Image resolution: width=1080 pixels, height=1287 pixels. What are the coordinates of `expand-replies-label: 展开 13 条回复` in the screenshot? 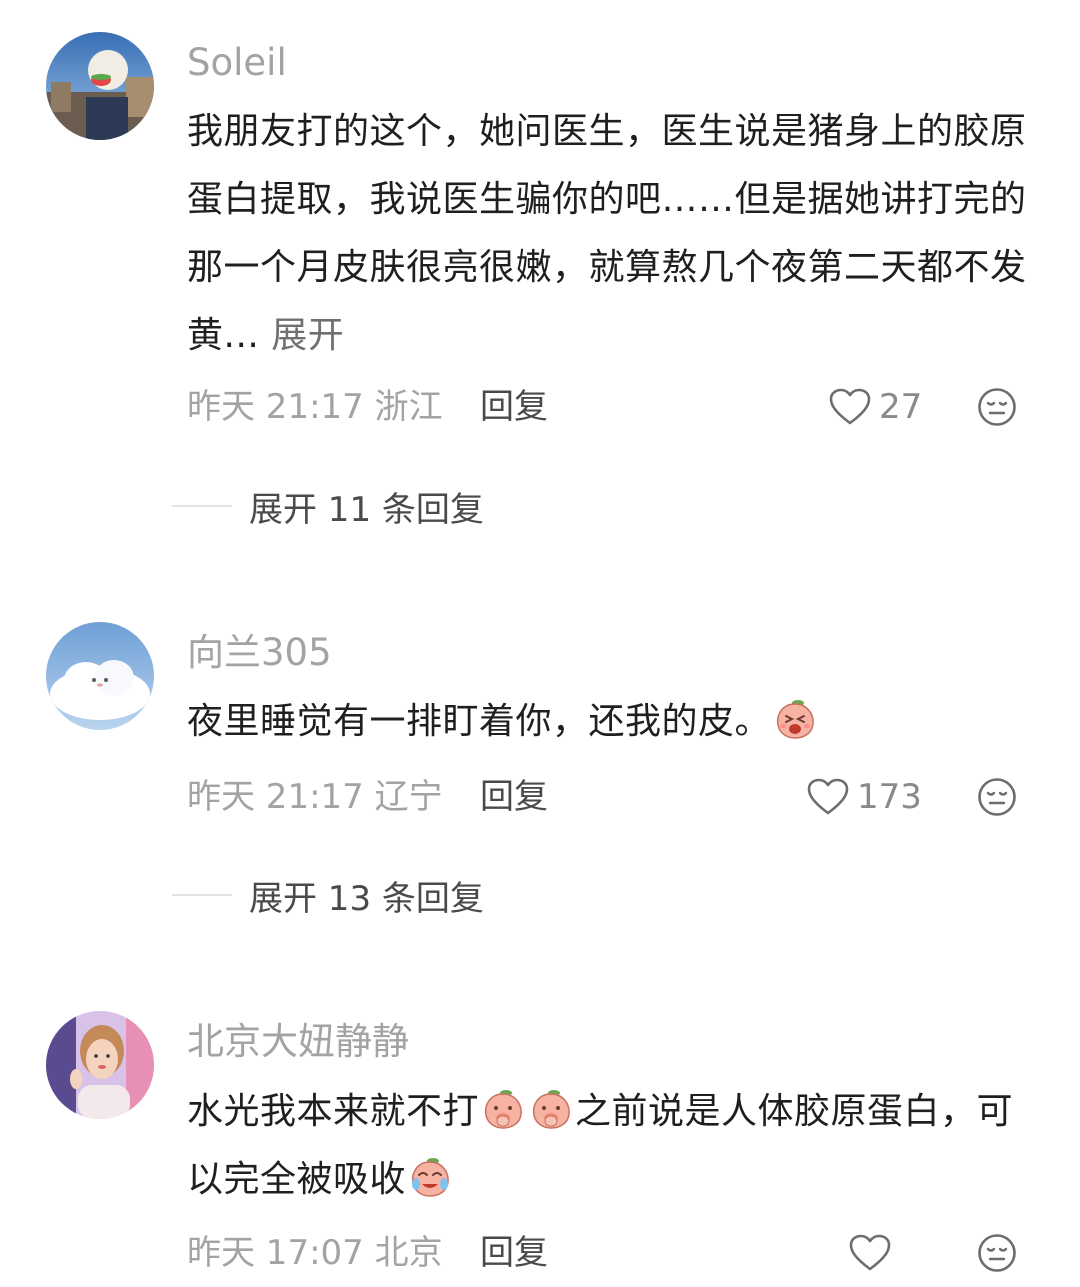 It's located at (366, 898).